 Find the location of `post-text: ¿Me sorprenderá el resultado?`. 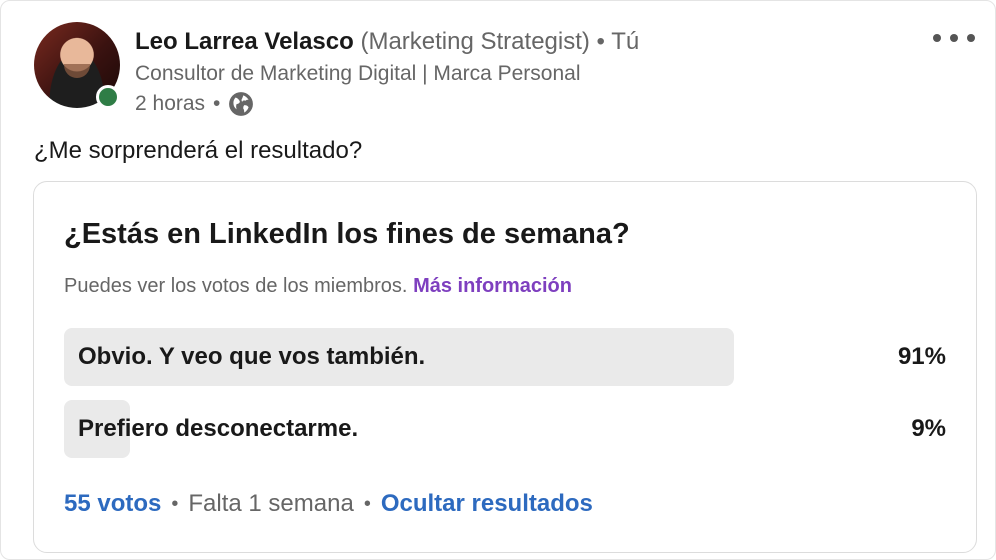

post-text: ¿Me sorprenderá el resultado? is located at coordinates (198, 150).